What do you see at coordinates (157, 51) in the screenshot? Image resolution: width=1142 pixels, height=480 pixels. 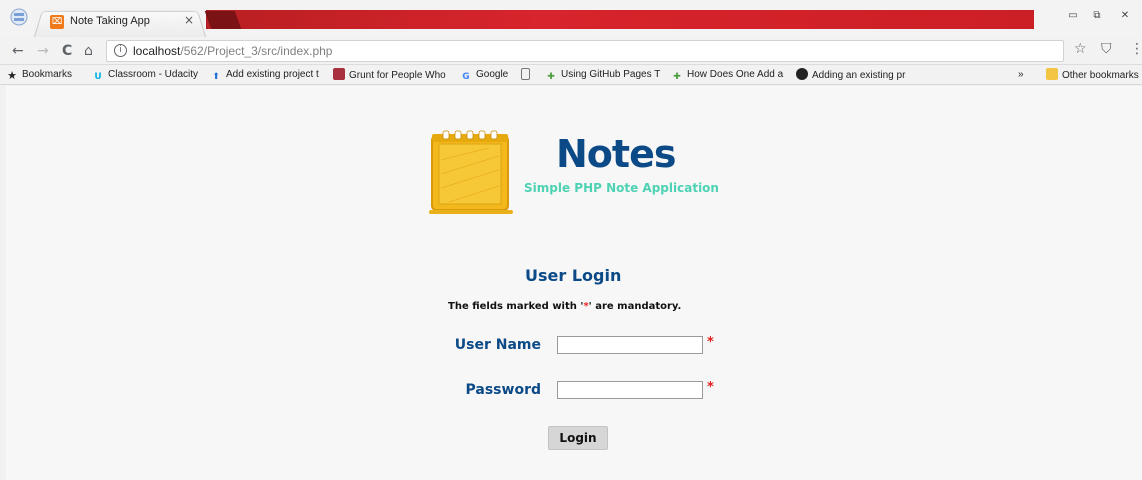 I see `address-host: localhost` at bounding box center [157, 51].